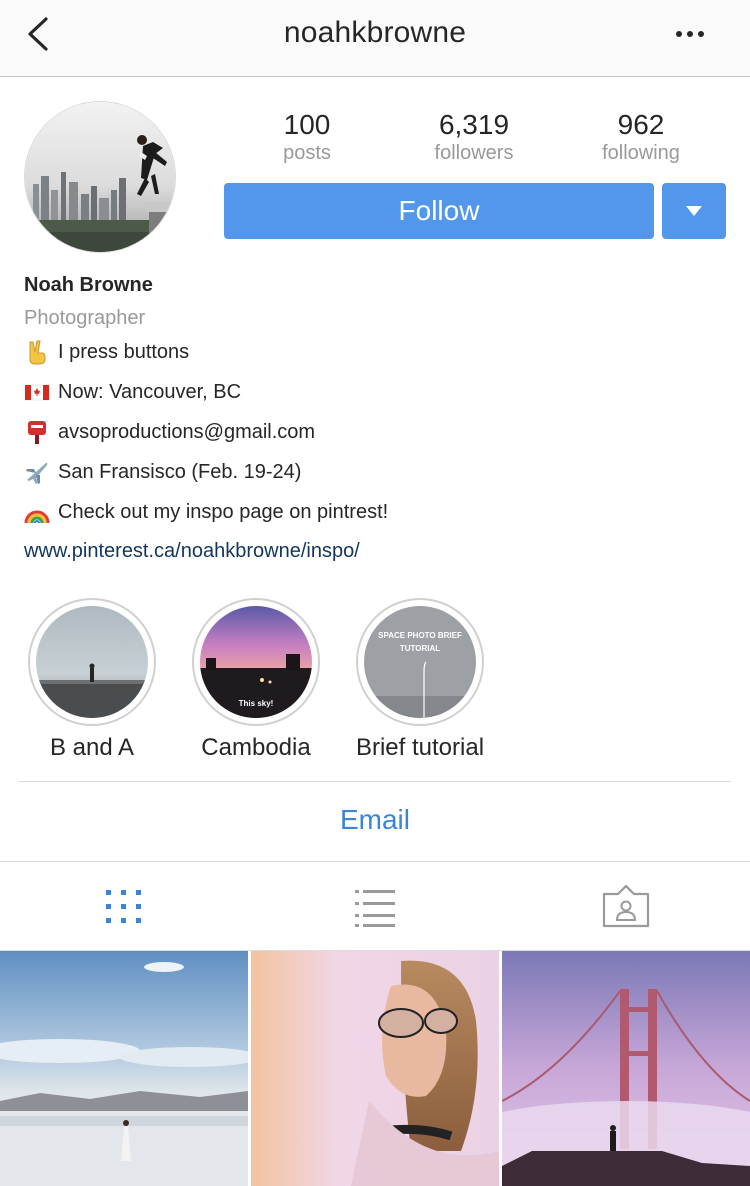 This screenshot has height=1186, width=750. I want to click on bio-line: San Fransisco (Feb. 19-24), so click(162, 472).